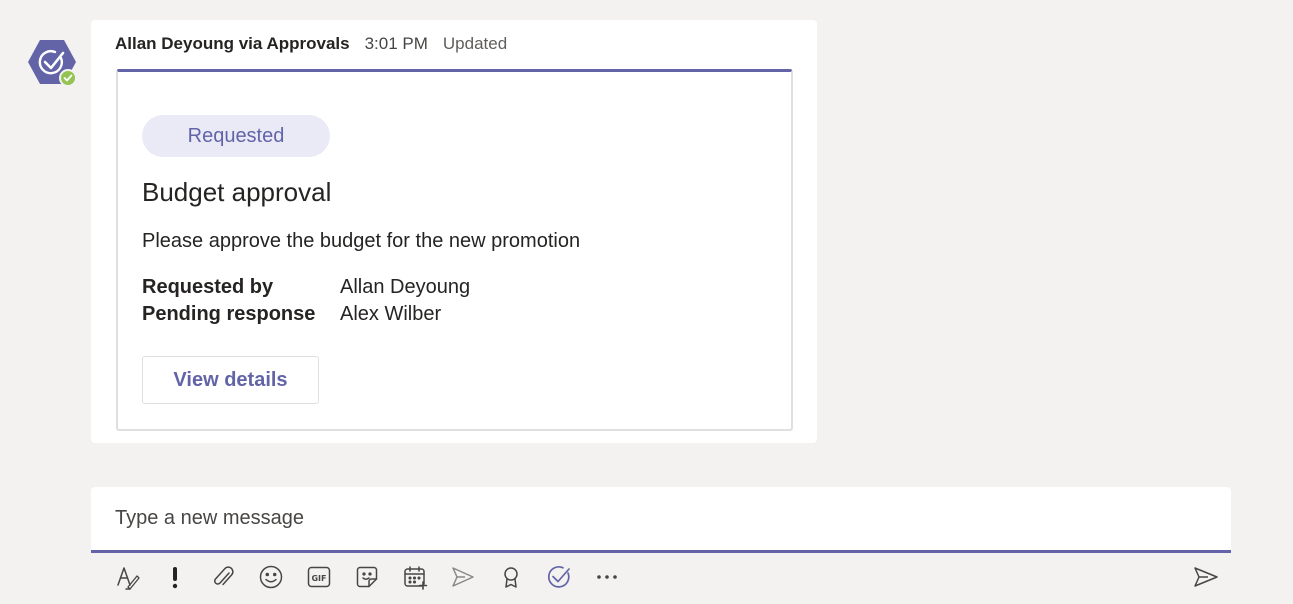  What do you see at coordinates (127, 577) in the screenshot?
I see `format-icon` at bounding box center [127, 577].